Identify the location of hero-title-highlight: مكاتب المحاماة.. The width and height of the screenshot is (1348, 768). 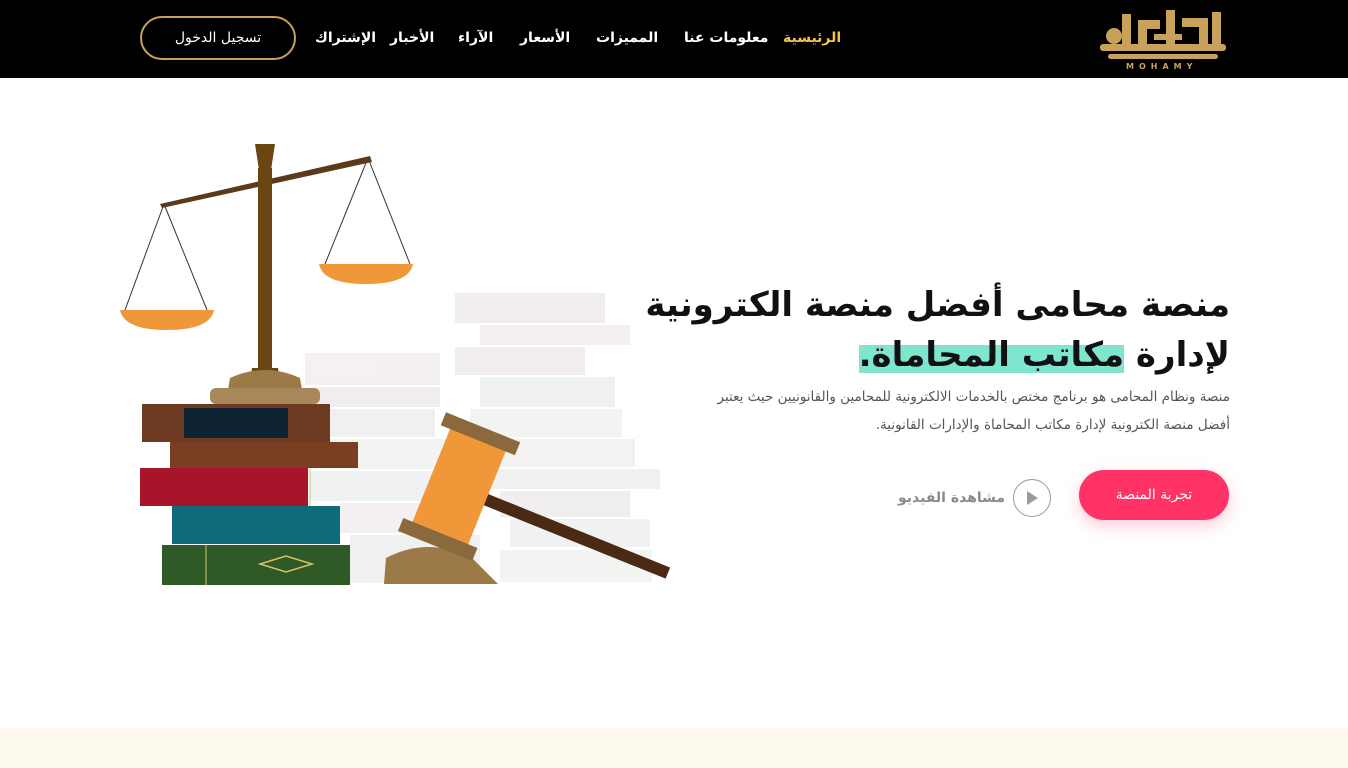
(991, 355).